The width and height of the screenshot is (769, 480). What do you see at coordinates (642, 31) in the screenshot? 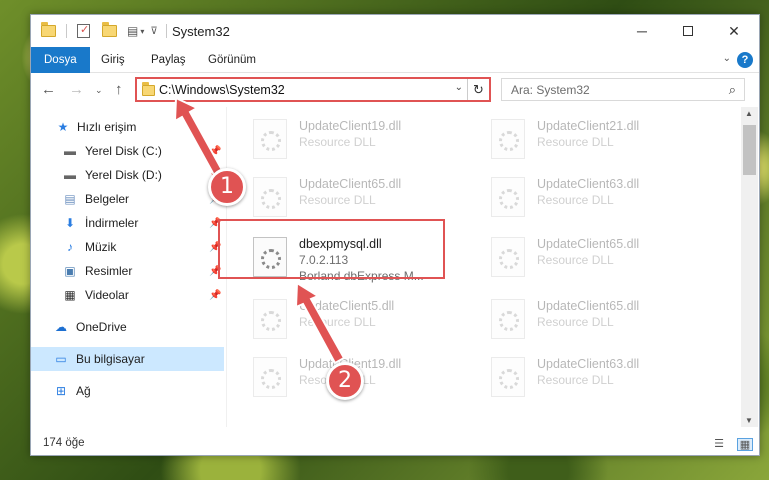
I see `minimize-button: ─` at bounding box center [642, 31].